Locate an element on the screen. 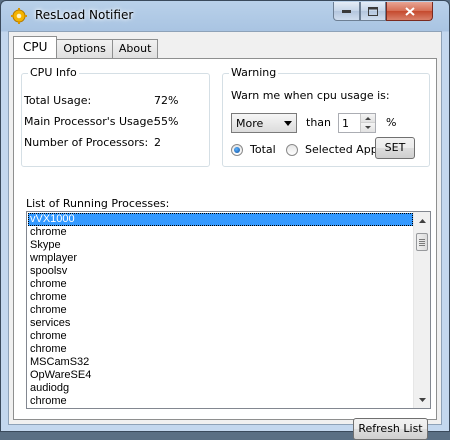  scroll-up-button is located at coordinates (422, 220).